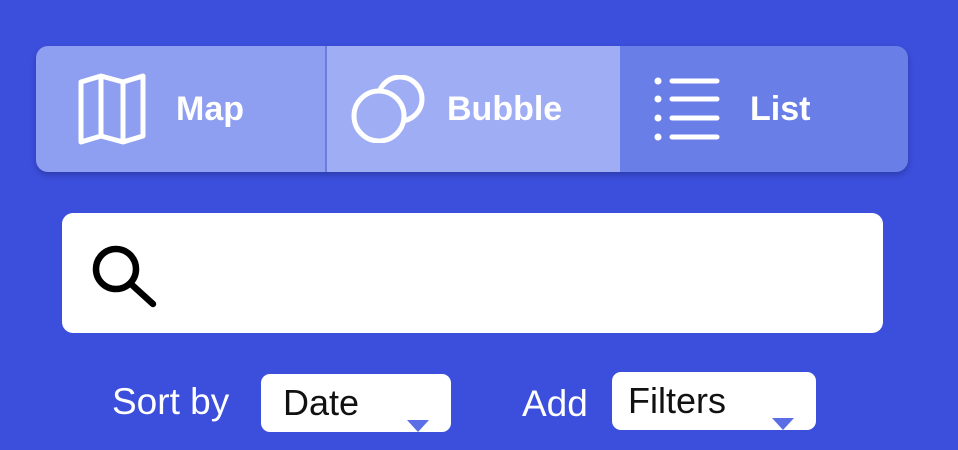  Describe the element at coordinates (389, 109) in the screenshot. I see `bubble-icon` at that location.